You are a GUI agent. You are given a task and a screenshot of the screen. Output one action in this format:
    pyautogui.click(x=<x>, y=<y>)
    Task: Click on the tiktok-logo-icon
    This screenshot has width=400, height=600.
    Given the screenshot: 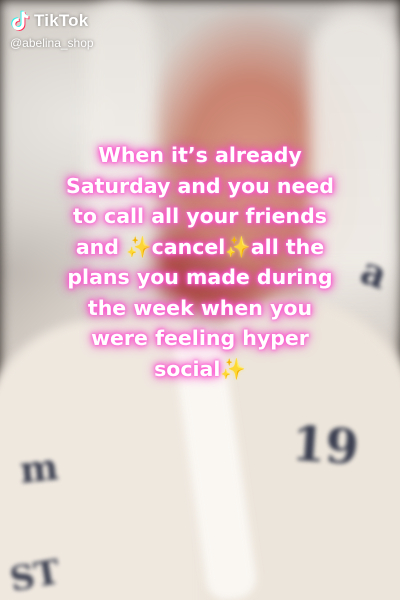 What is the action you would take?
    pyautogui.click(x=20, y=21)
    